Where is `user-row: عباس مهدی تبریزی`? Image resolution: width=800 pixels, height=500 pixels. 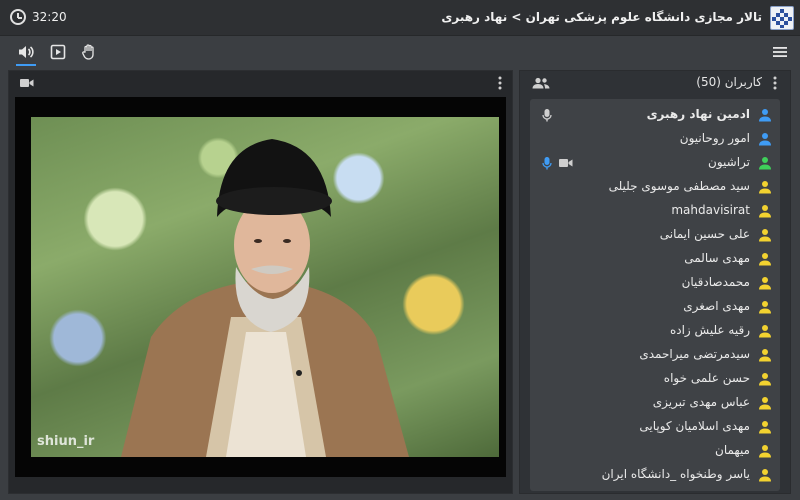 user-row: عباس مهدی تبریزی is located at coordinates (655, 403).